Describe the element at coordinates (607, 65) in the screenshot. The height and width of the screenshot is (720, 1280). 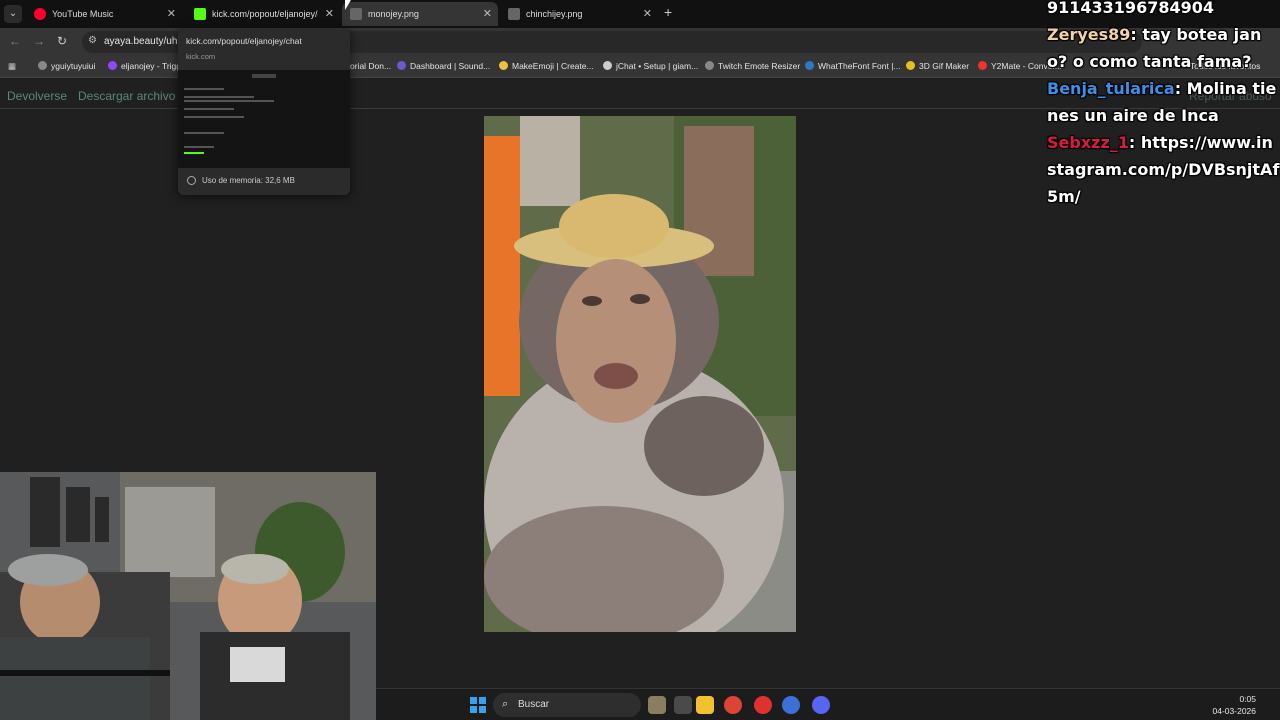
I see `jchat-icon` at that location.